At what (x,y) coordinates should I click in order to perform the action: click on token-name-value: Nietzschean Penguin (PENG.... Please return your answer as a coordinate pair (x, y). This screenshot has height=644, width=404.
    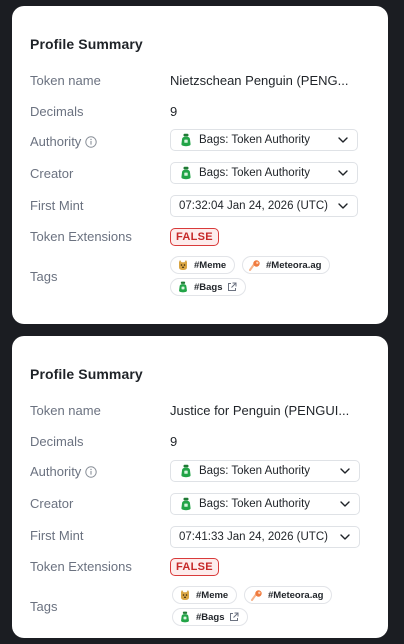
    Looking at the image, I should click on (259, 80).